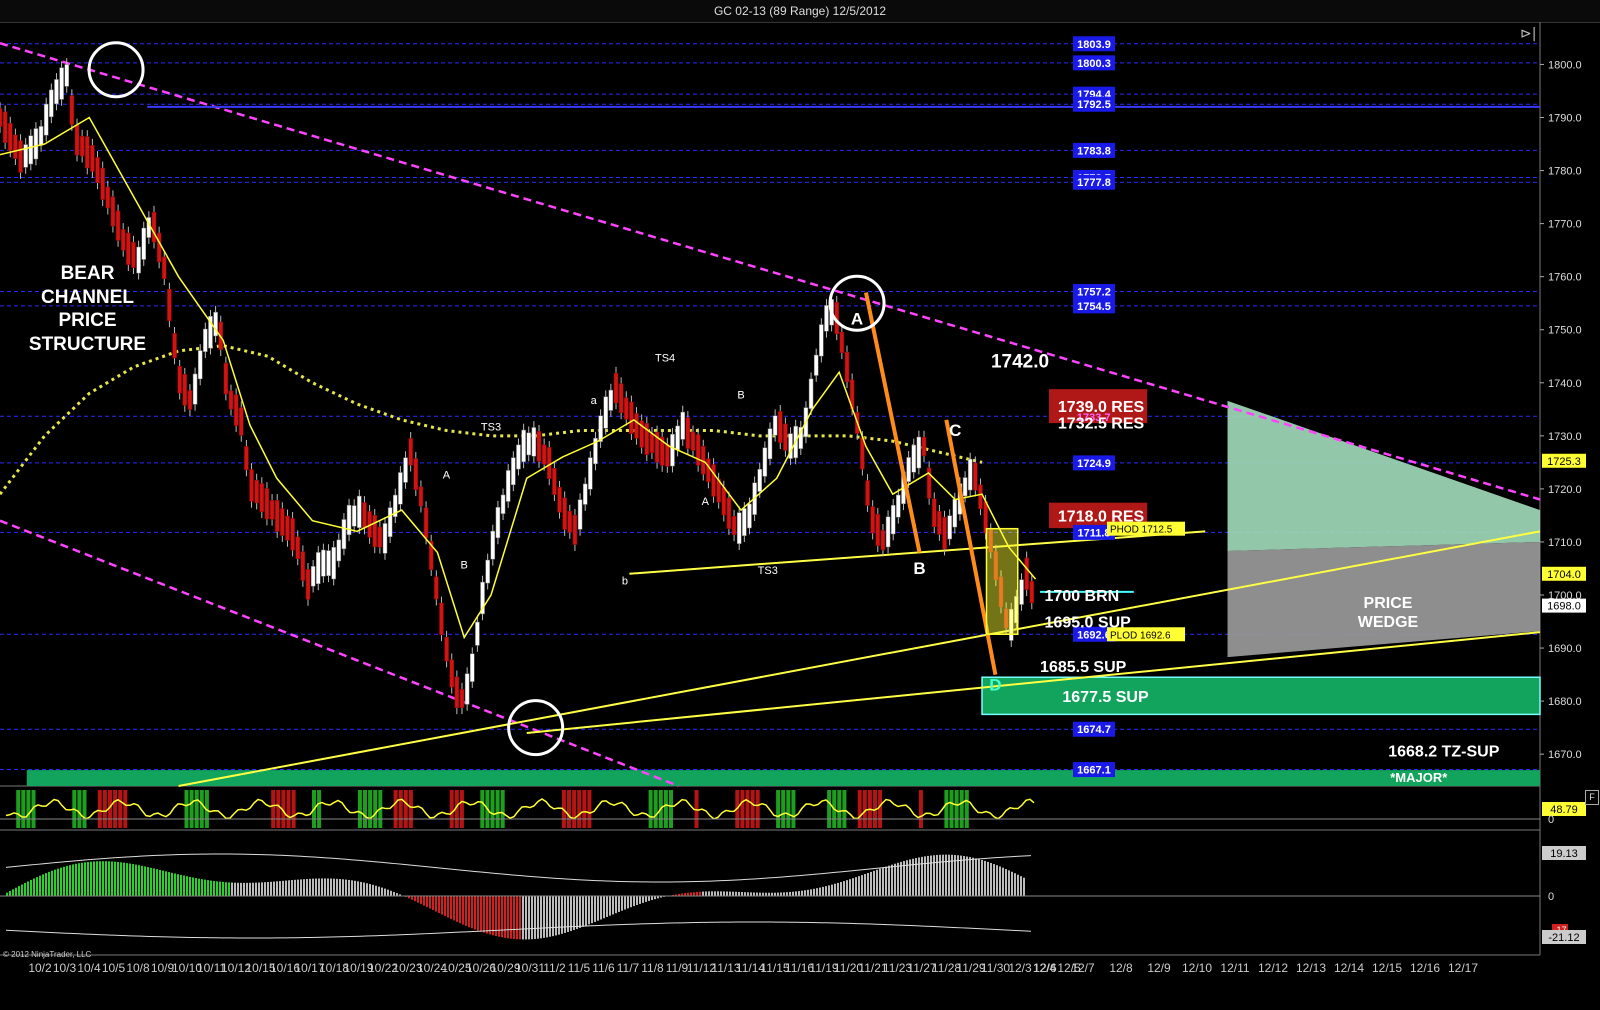 This screenshot has width=1600, height=1010. What do you see at coordinates (1443, 751) in the screenshot?
I see `zone-label-tz-sup-1668: 1668.2 TZ-SUP` at bounding box center [1443, 751].